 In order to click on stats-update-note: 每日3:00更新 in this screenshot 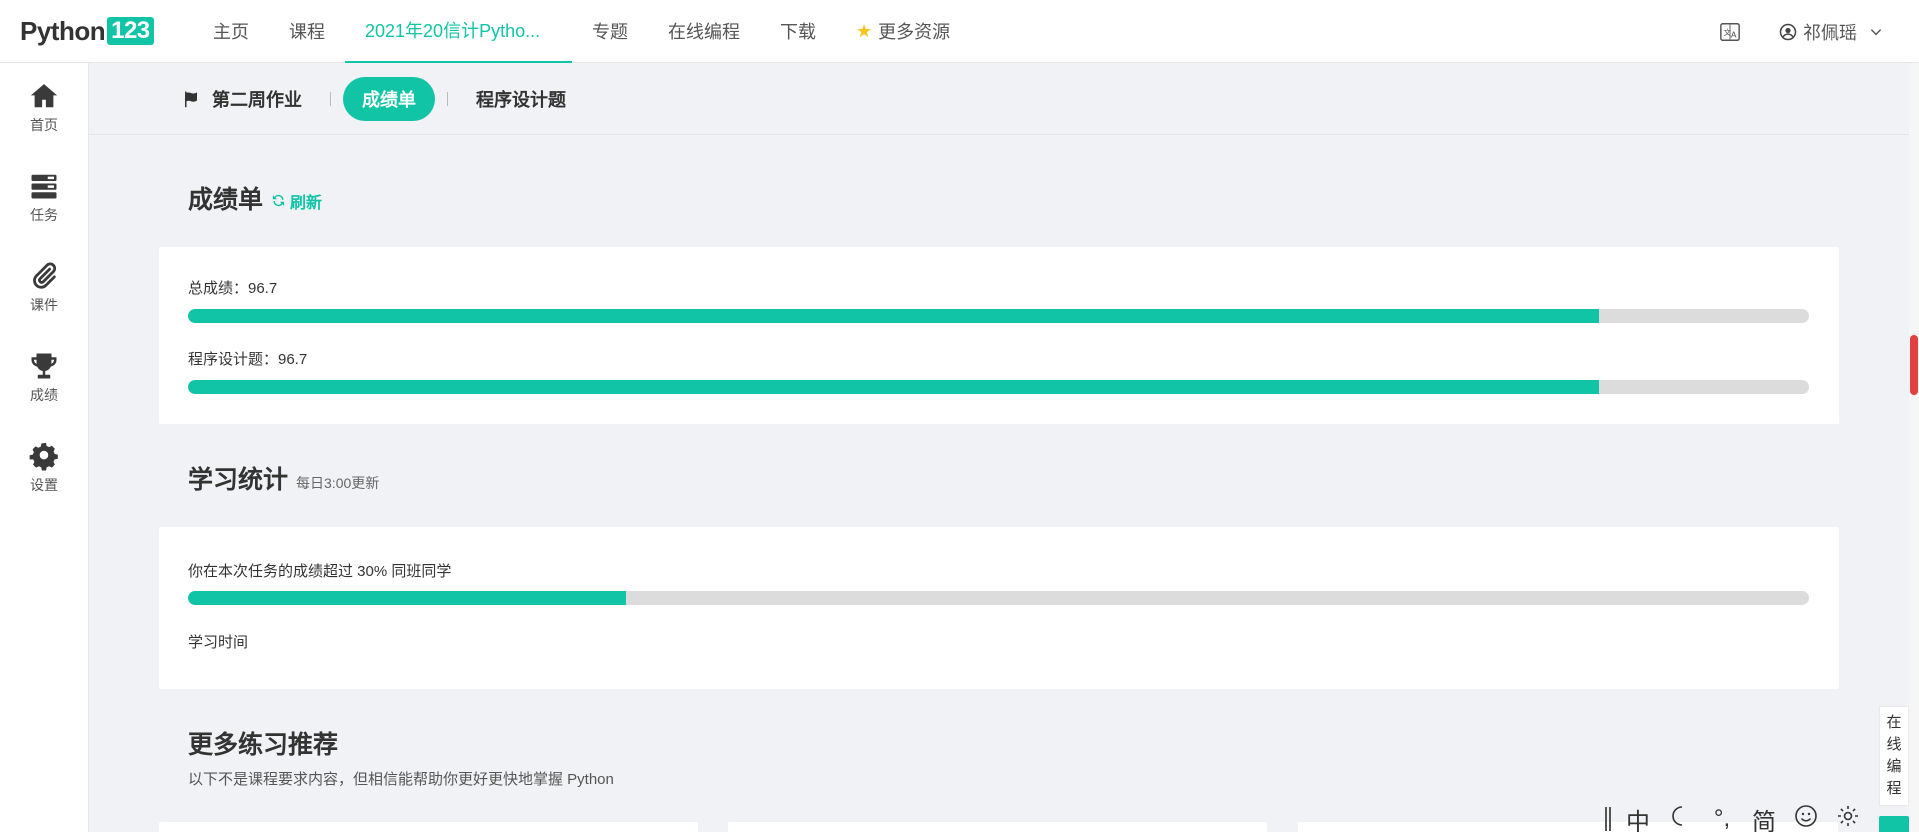, I will do `click(338, 483)`.